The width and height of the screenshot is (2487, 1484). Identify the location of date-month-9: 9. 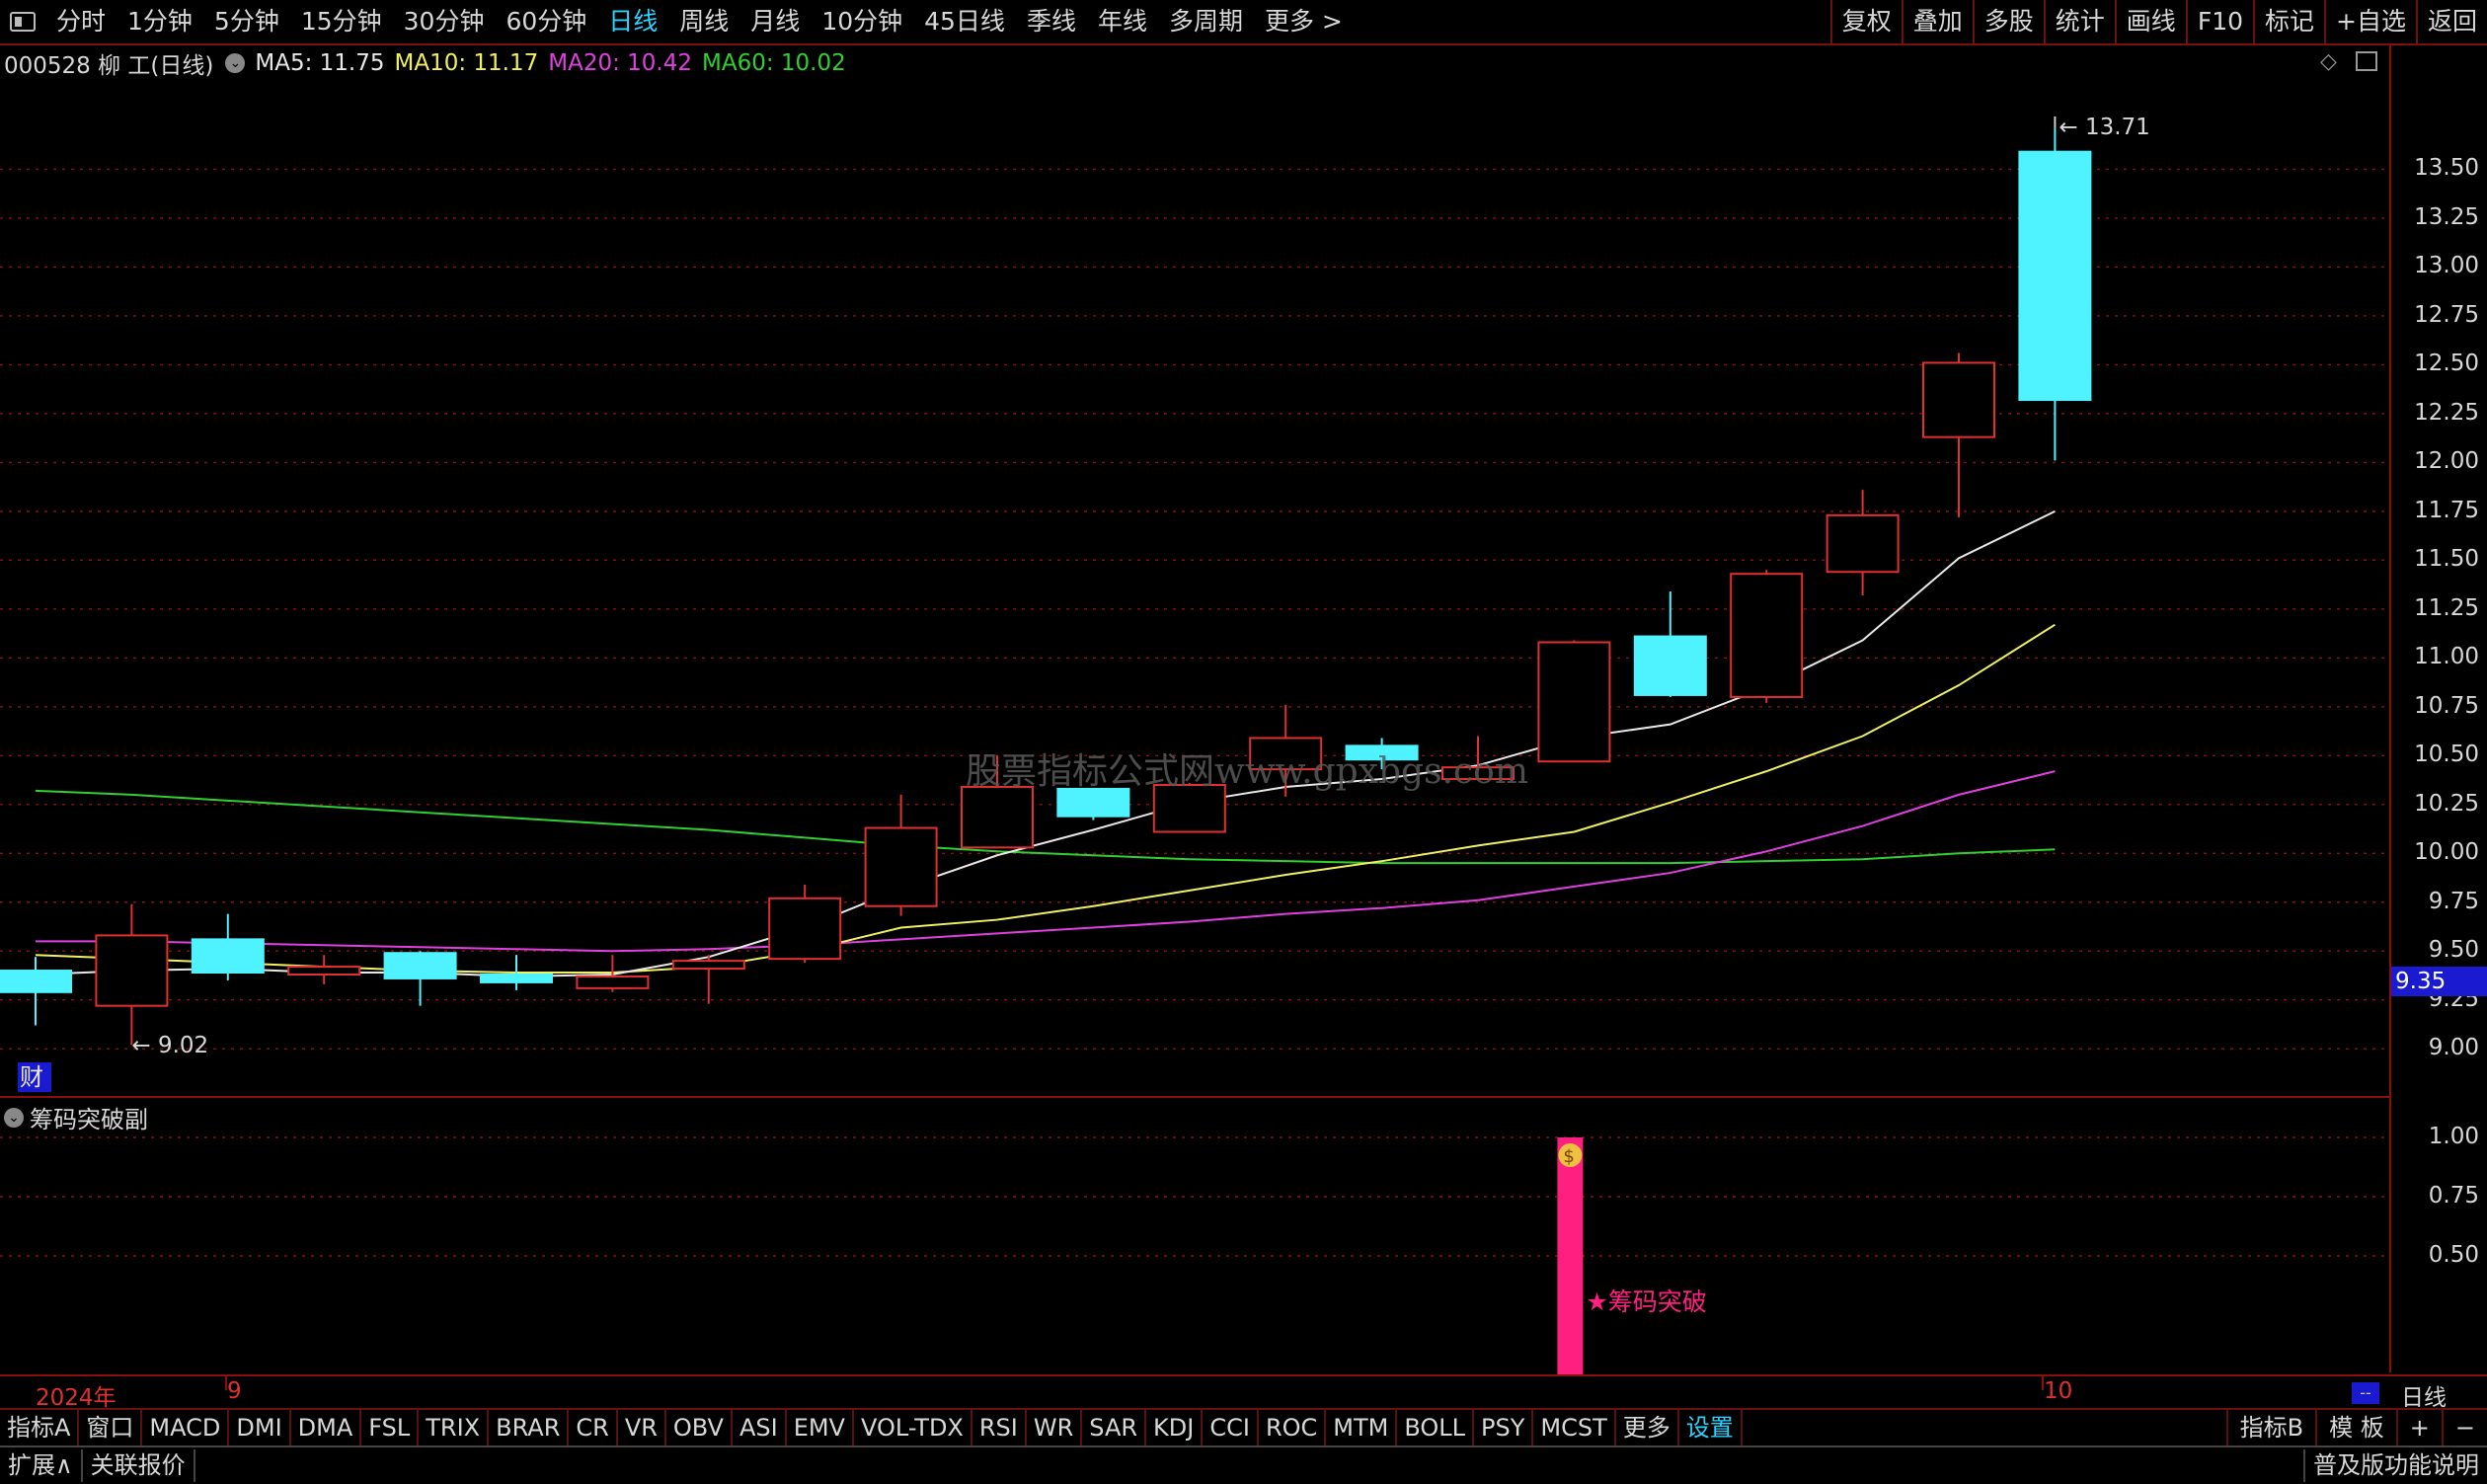
(234, 1391).